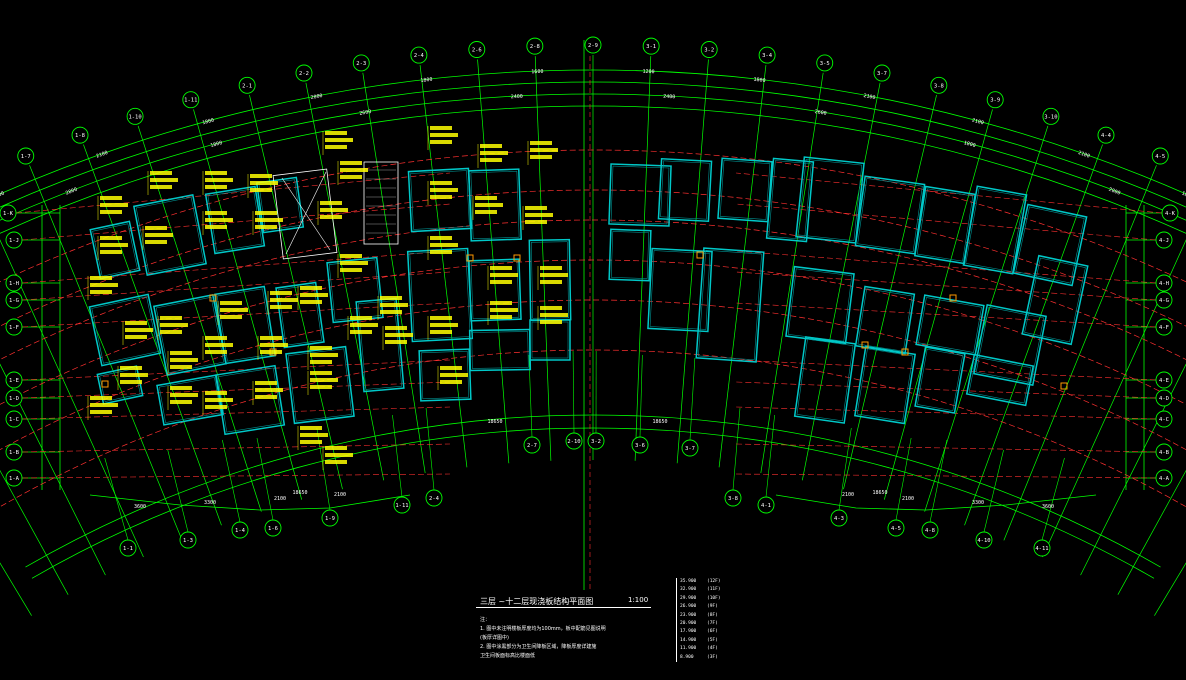 The width and height of the screenshot is (1186, 680). Describe the element at coordinates (983, 541) in the screenshot. I see `axis-label: 4-10` at that location.